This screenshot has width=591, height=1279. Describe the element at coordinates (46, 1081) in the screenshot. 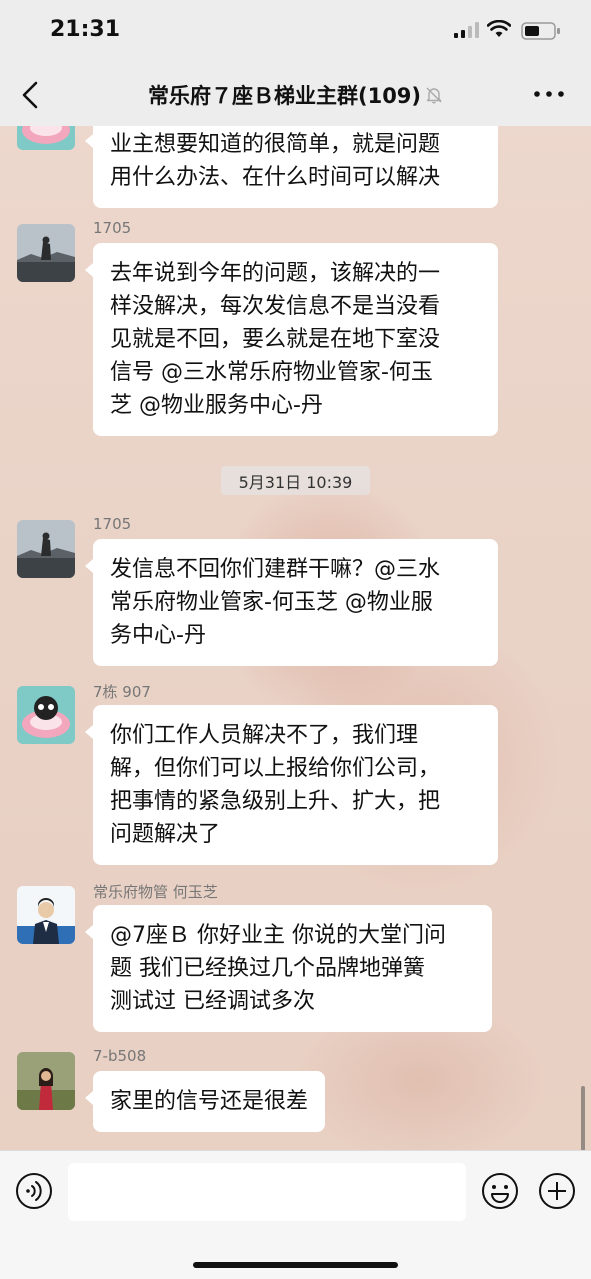

I see `person-avatar` at that location.